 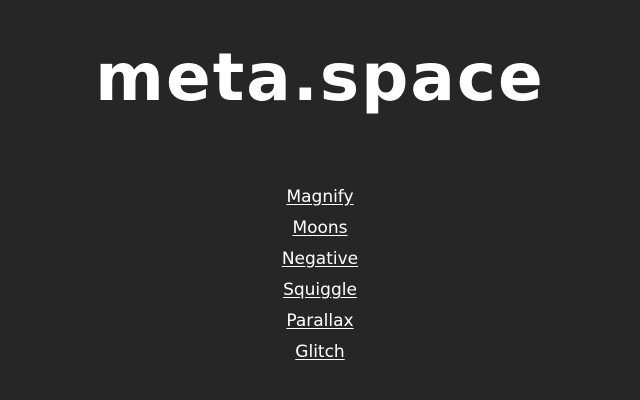 I want to click on moons-link: Moons, so click(x=319, y=228).